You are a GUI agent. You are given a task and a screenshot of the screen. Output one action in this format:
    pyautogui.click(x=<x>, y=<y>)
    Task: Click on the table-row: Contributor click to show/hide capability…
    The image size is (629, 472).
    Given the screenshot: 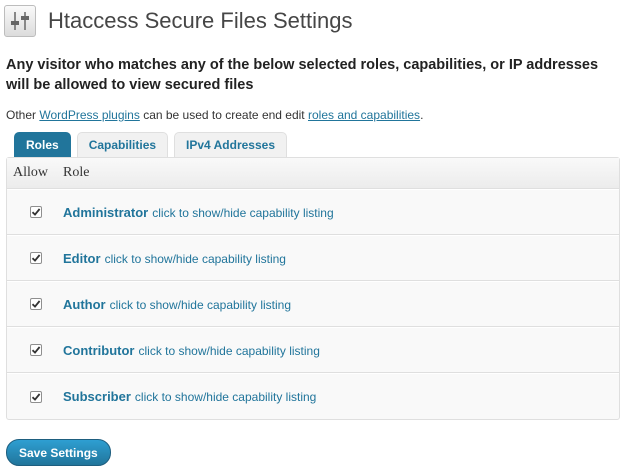 What is the action you would take?
    pyautogui.click(x=313, y=350)
    